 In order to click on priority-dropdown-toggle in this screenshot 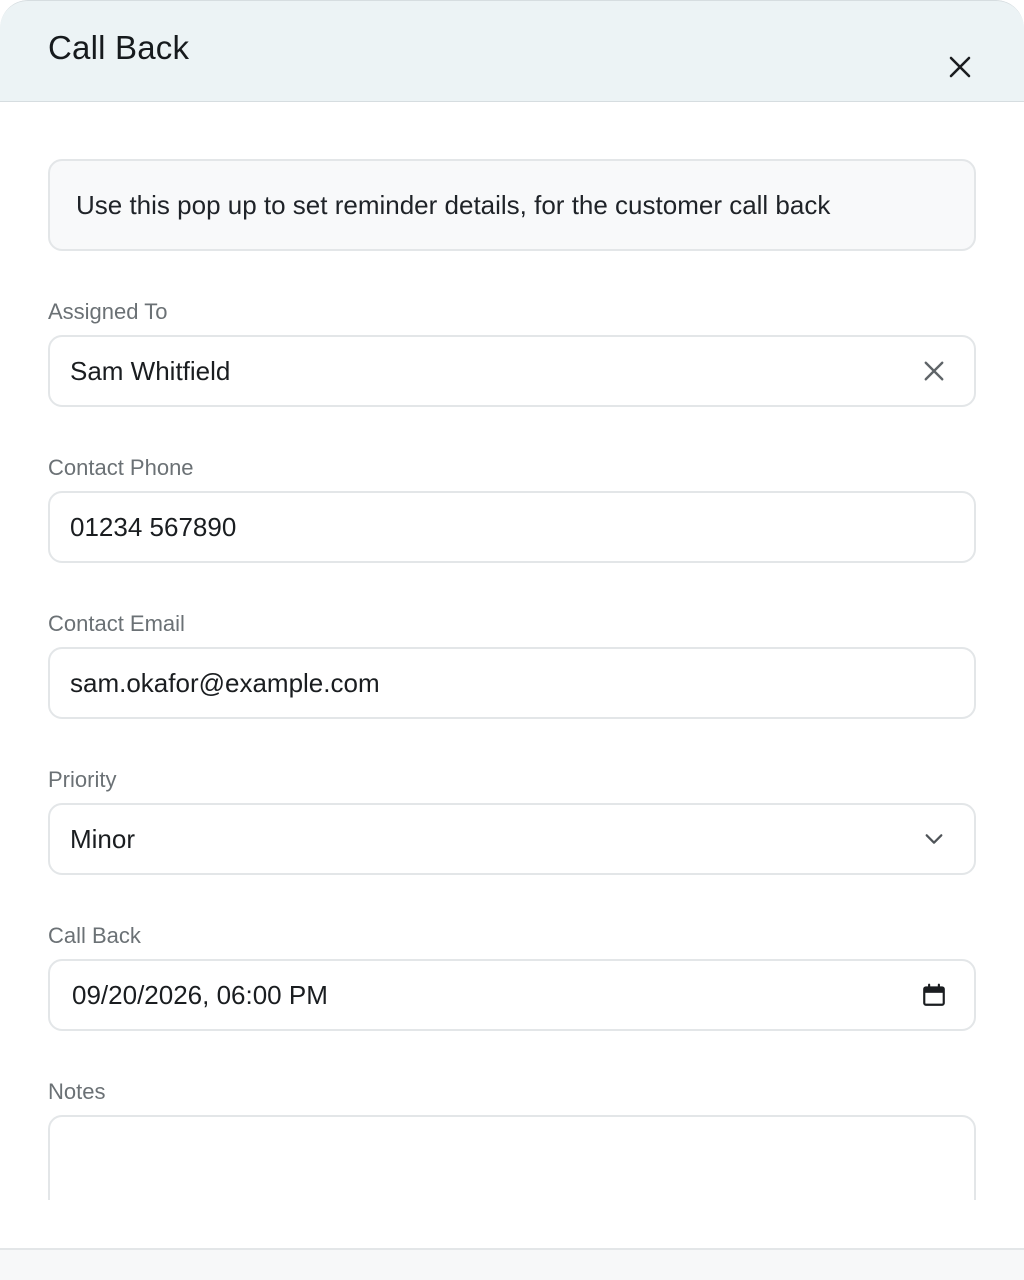, I will do `click(934, 839)`.